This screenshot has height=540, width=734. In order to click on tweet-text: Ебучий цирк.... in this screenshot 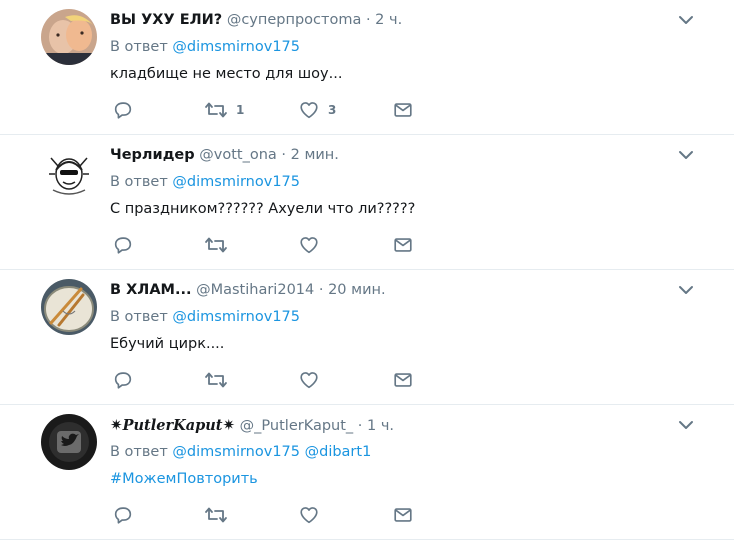, I will do `click(167, 344)`.